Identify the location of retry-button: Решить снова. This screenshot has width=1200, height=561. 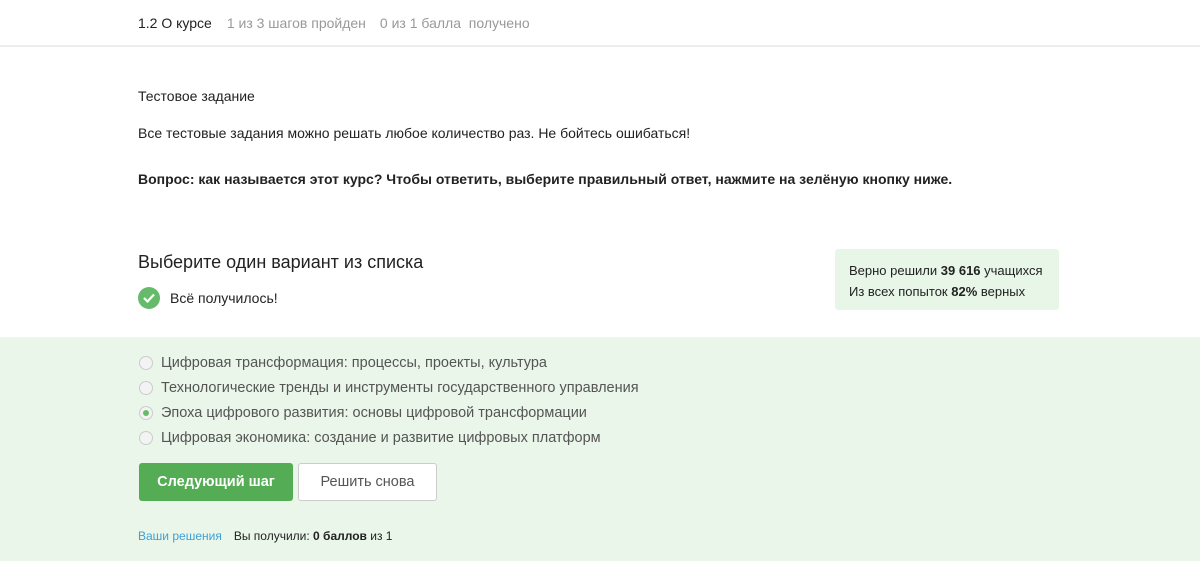
(367, 482).